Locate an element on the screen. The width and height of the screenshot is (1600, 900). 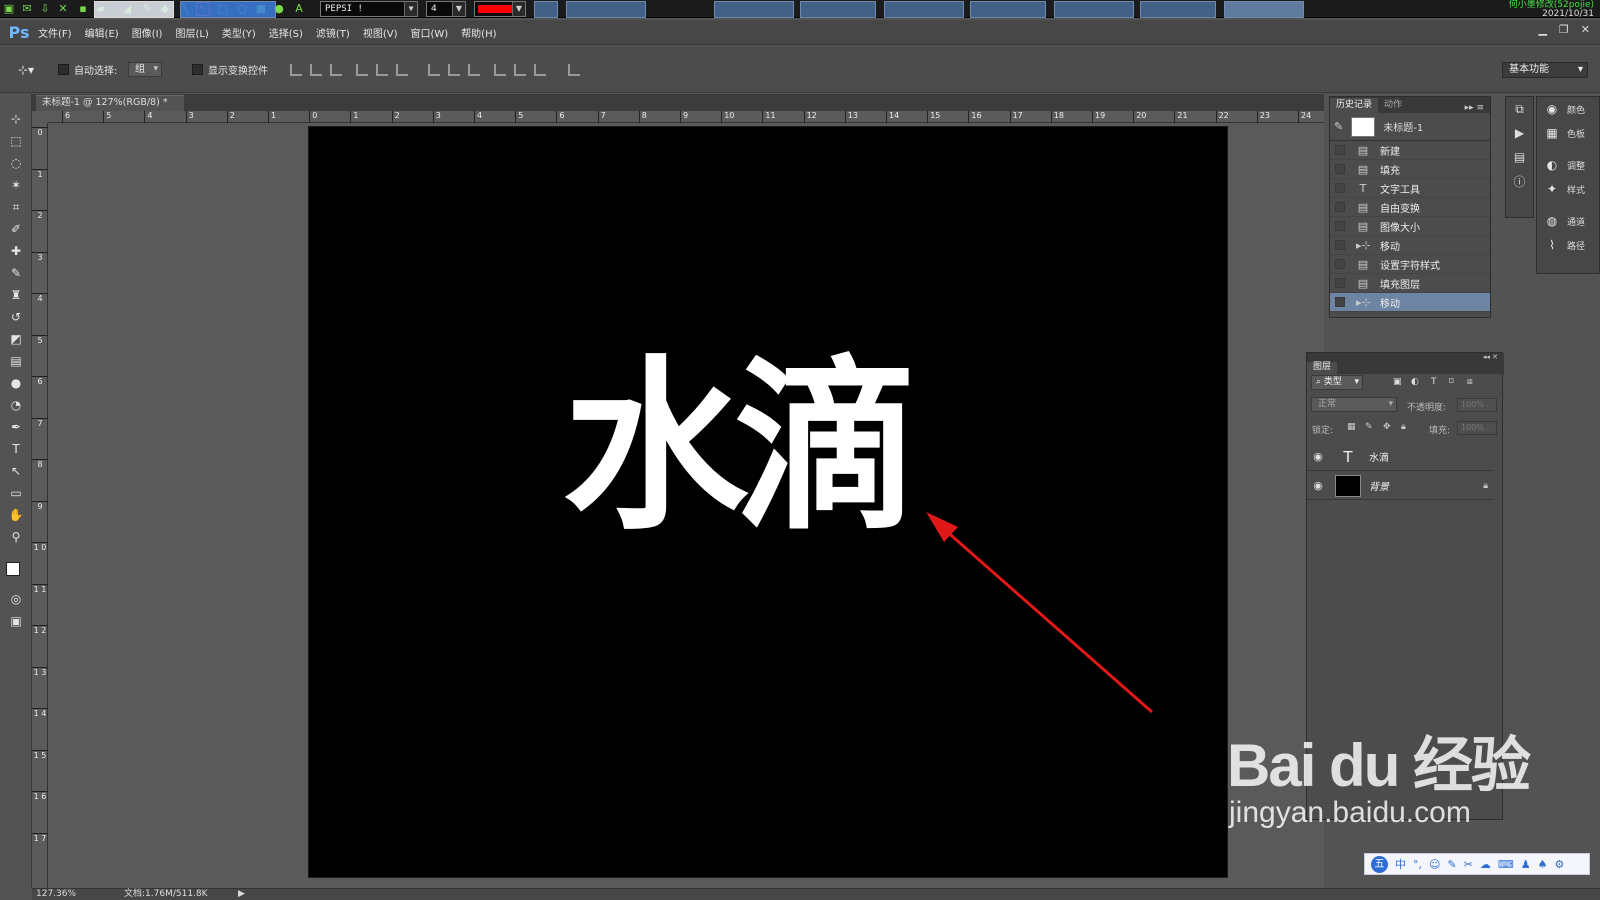
skin-icon: ☁ is located at coordinates (1485, 864).